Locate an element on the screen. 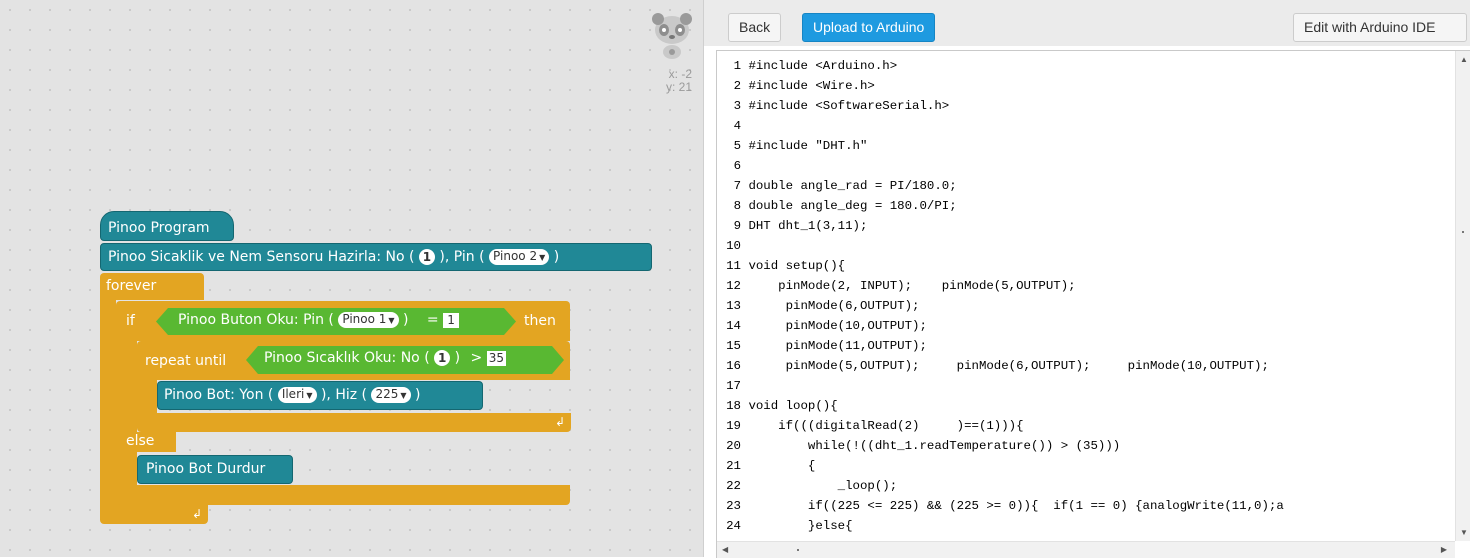  code-line: 6 is located at coordinates (1086, 166).